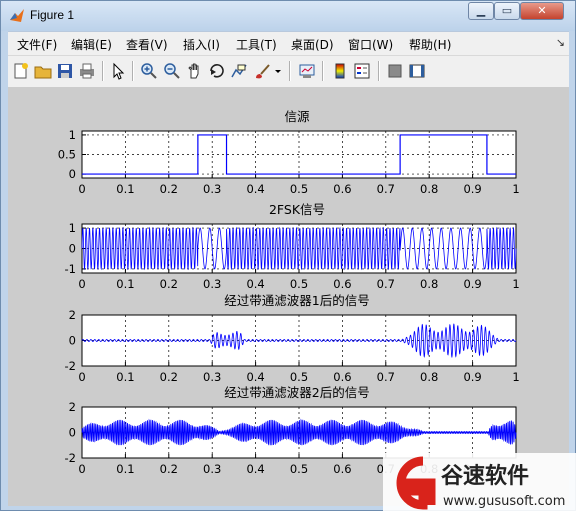 This screenshot has width=576, height=512. What do you see at coordinates (217, 71) in the screenshot?
I see `rotate-3d-icon` at bounding box center [217, 71].